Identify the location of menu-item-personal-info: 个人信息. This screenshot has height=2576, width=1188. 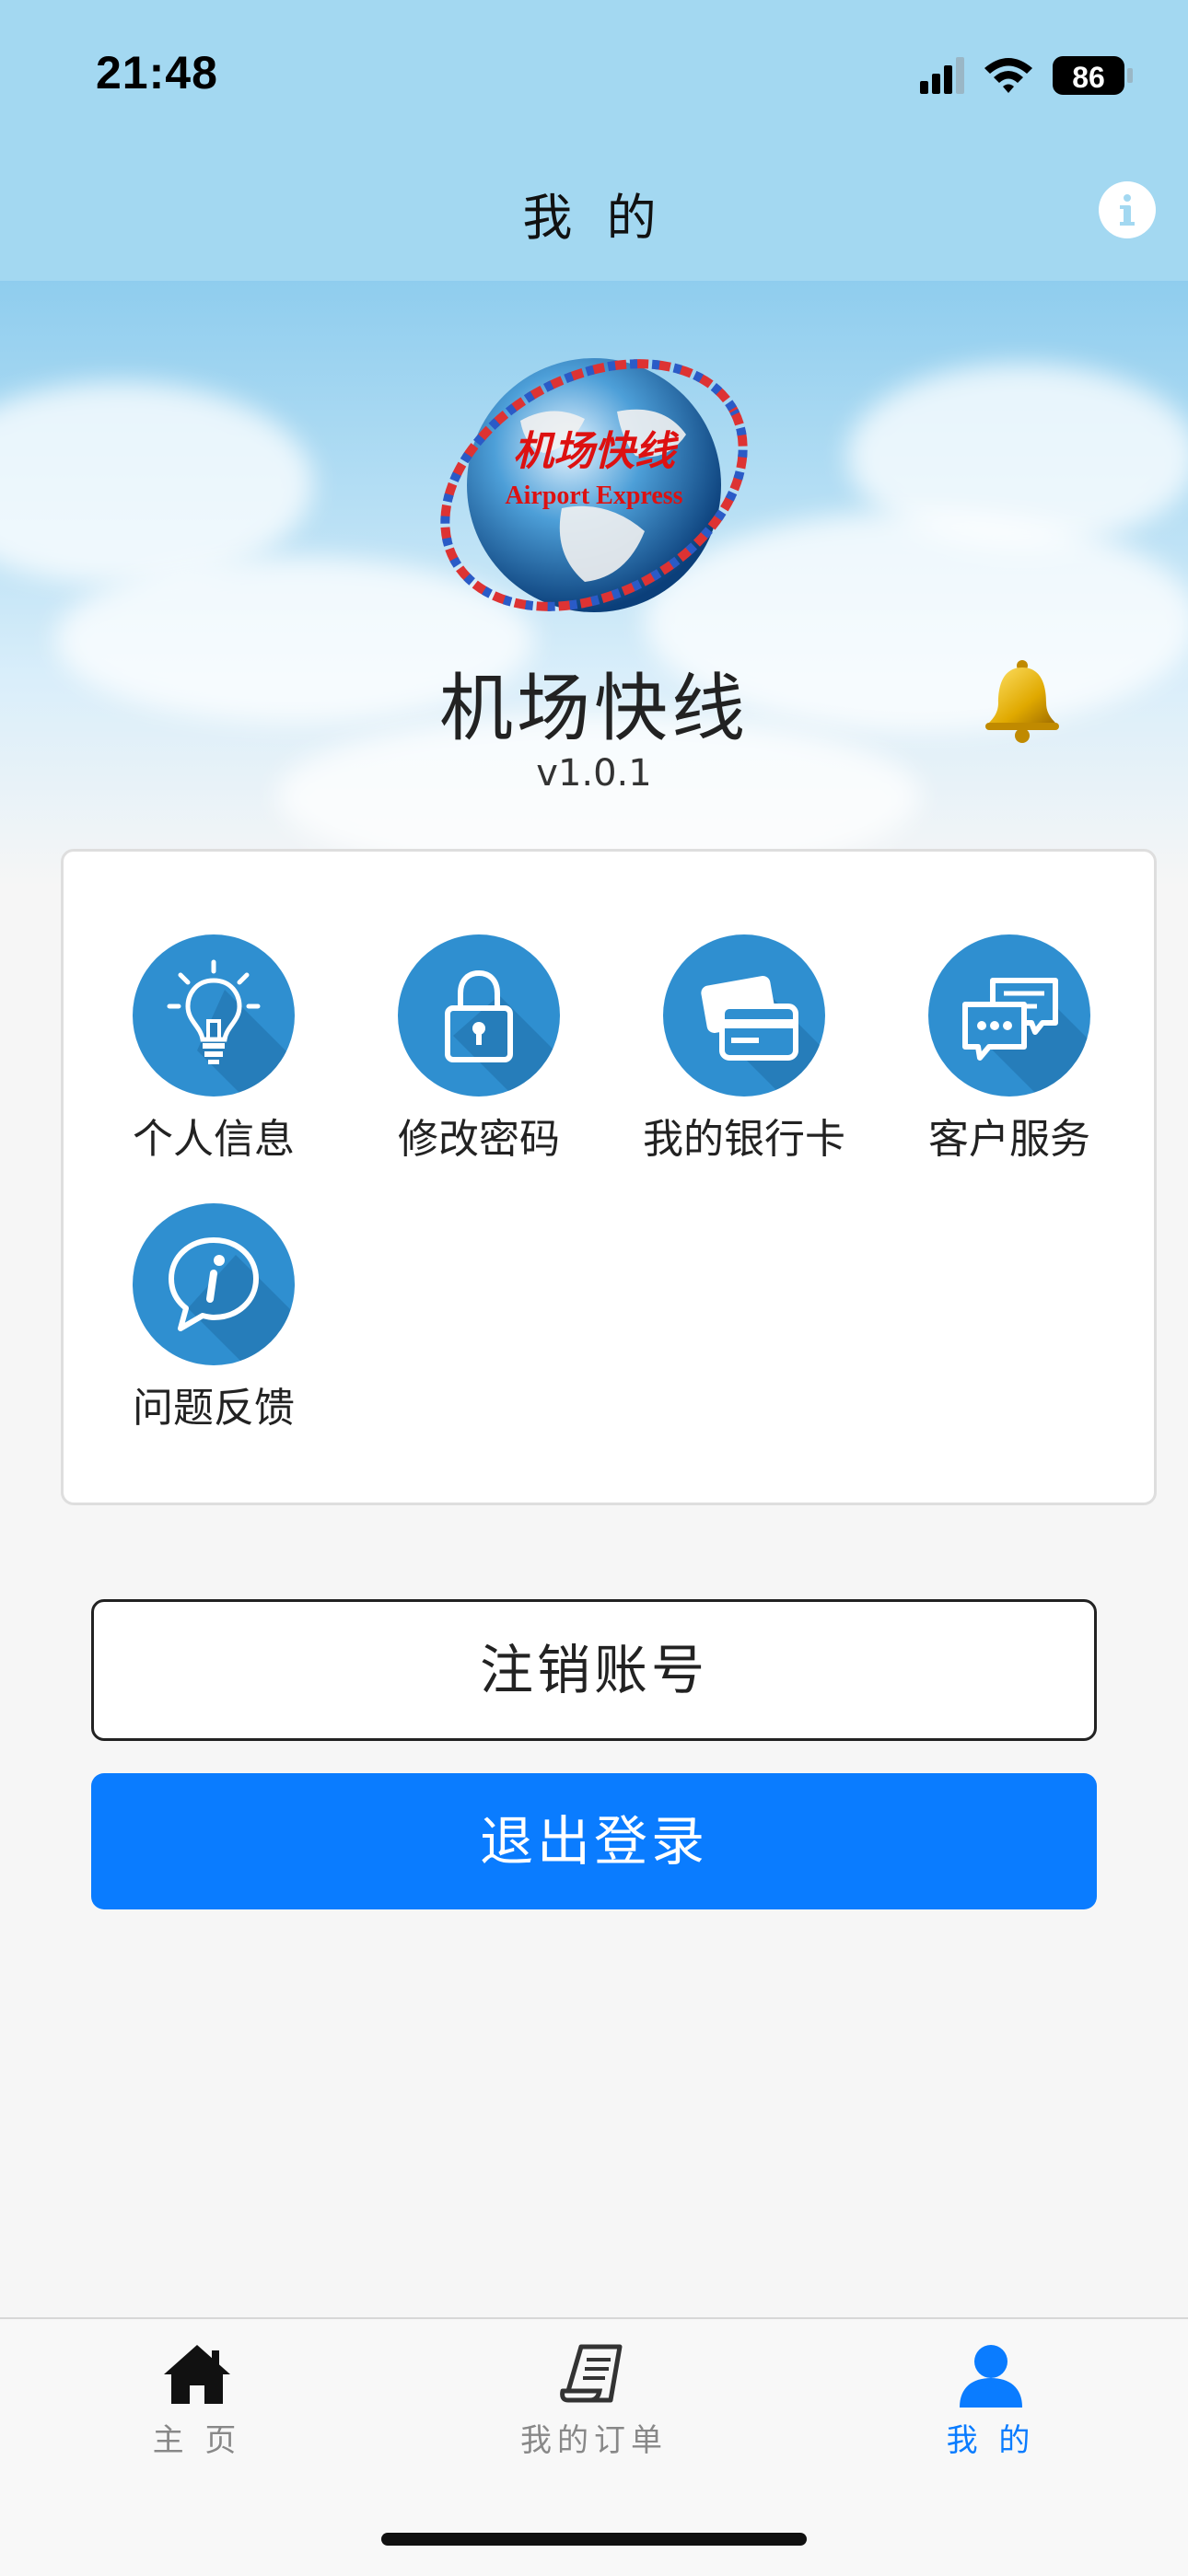
(213, 1049).